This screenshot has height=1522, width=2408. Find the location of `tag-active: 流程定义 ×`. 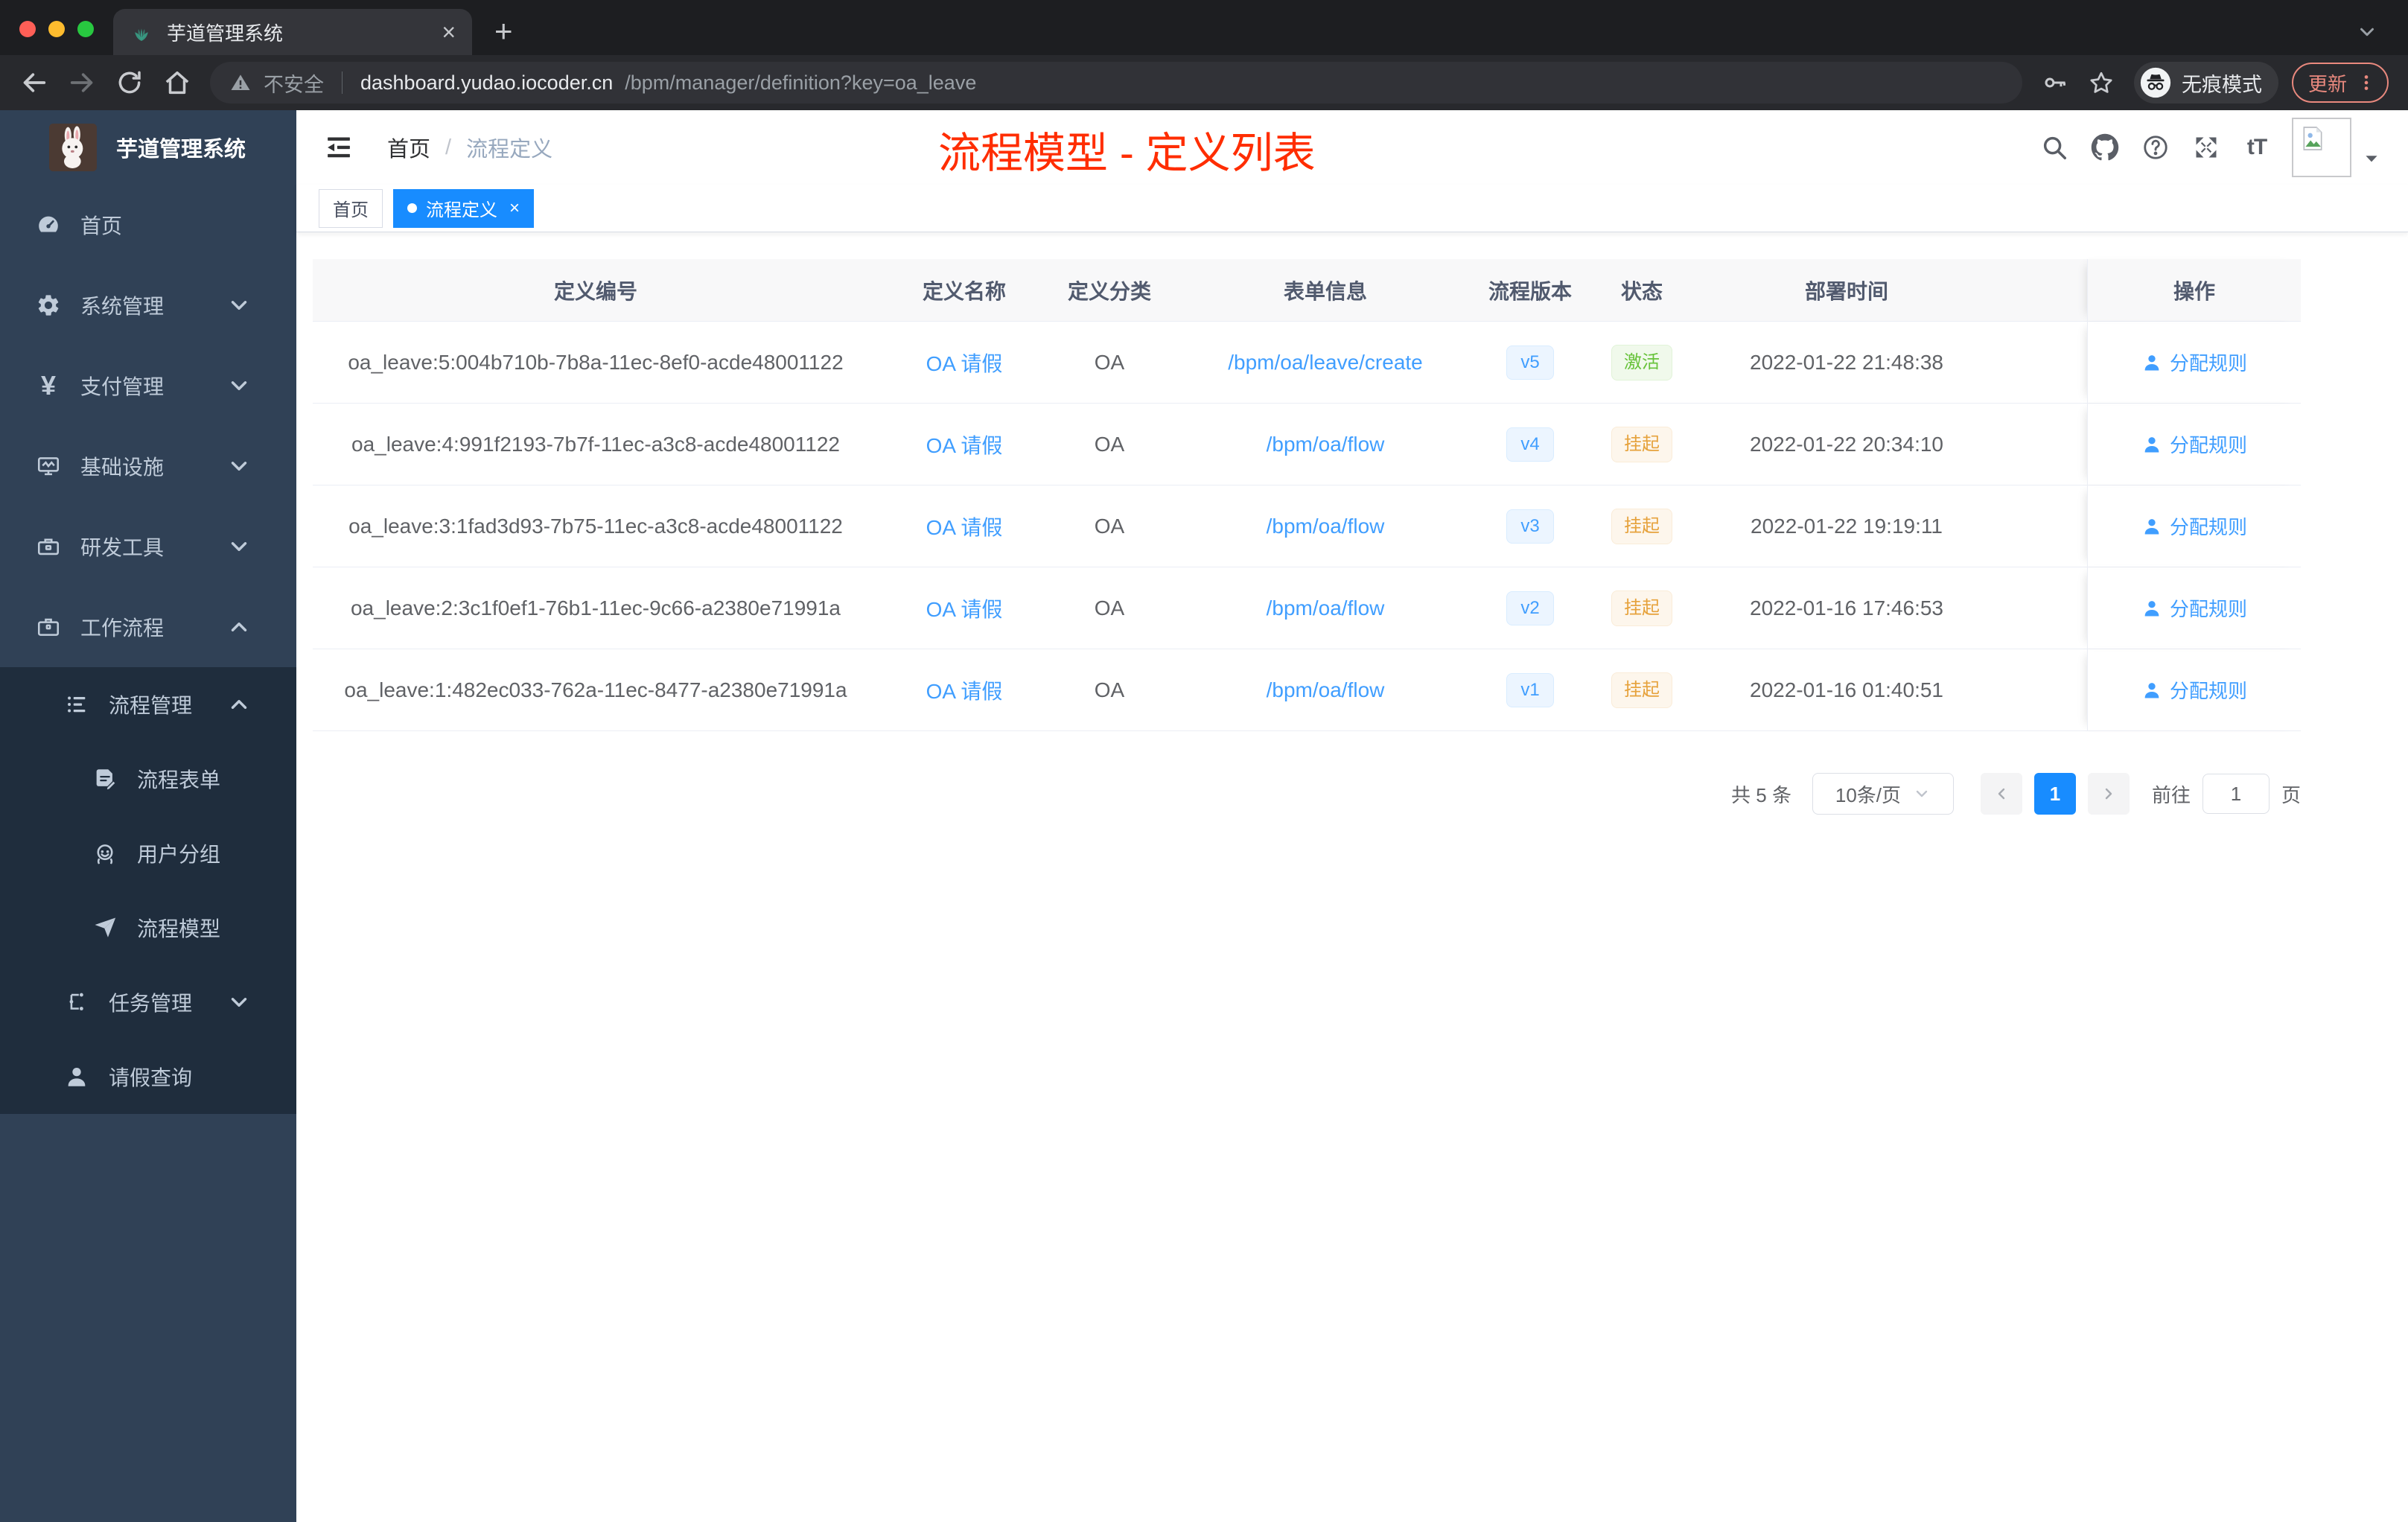

tag-active: 流程定义 × is located at coordinates (464, 208).